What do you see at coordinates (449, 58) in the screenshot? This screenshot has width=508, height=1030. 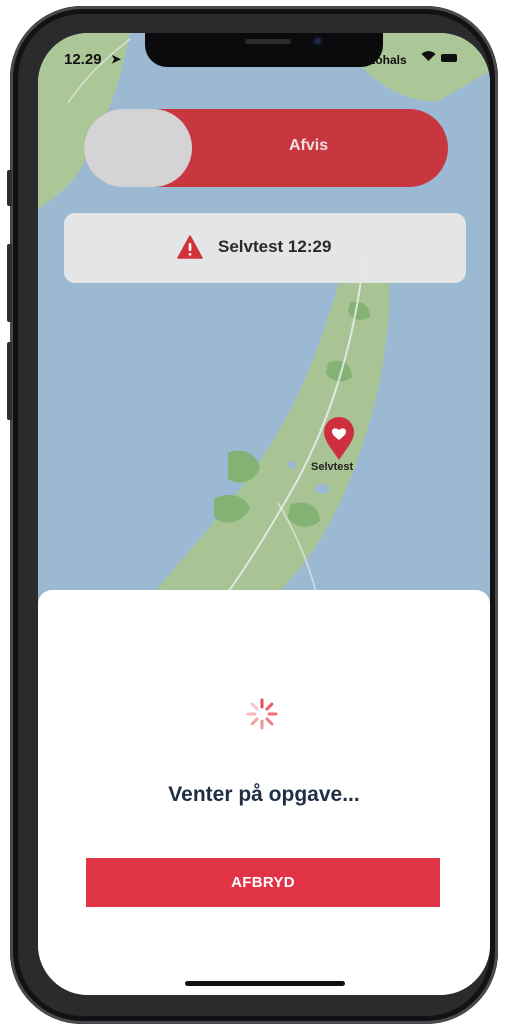 I see `battery-icon` at bounding box center [449, 58].